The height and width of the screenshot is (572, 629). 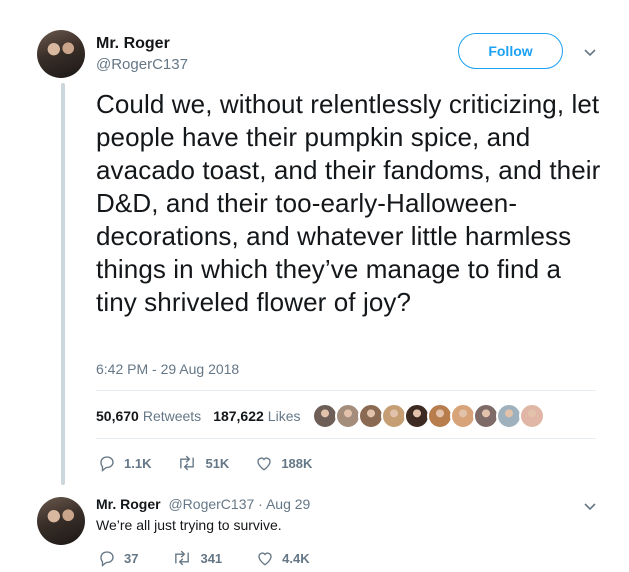 What do you see at coordinates (211, 558) in the screenshot?
I see `retweet-count: 341` at bounding box center [211, 558].